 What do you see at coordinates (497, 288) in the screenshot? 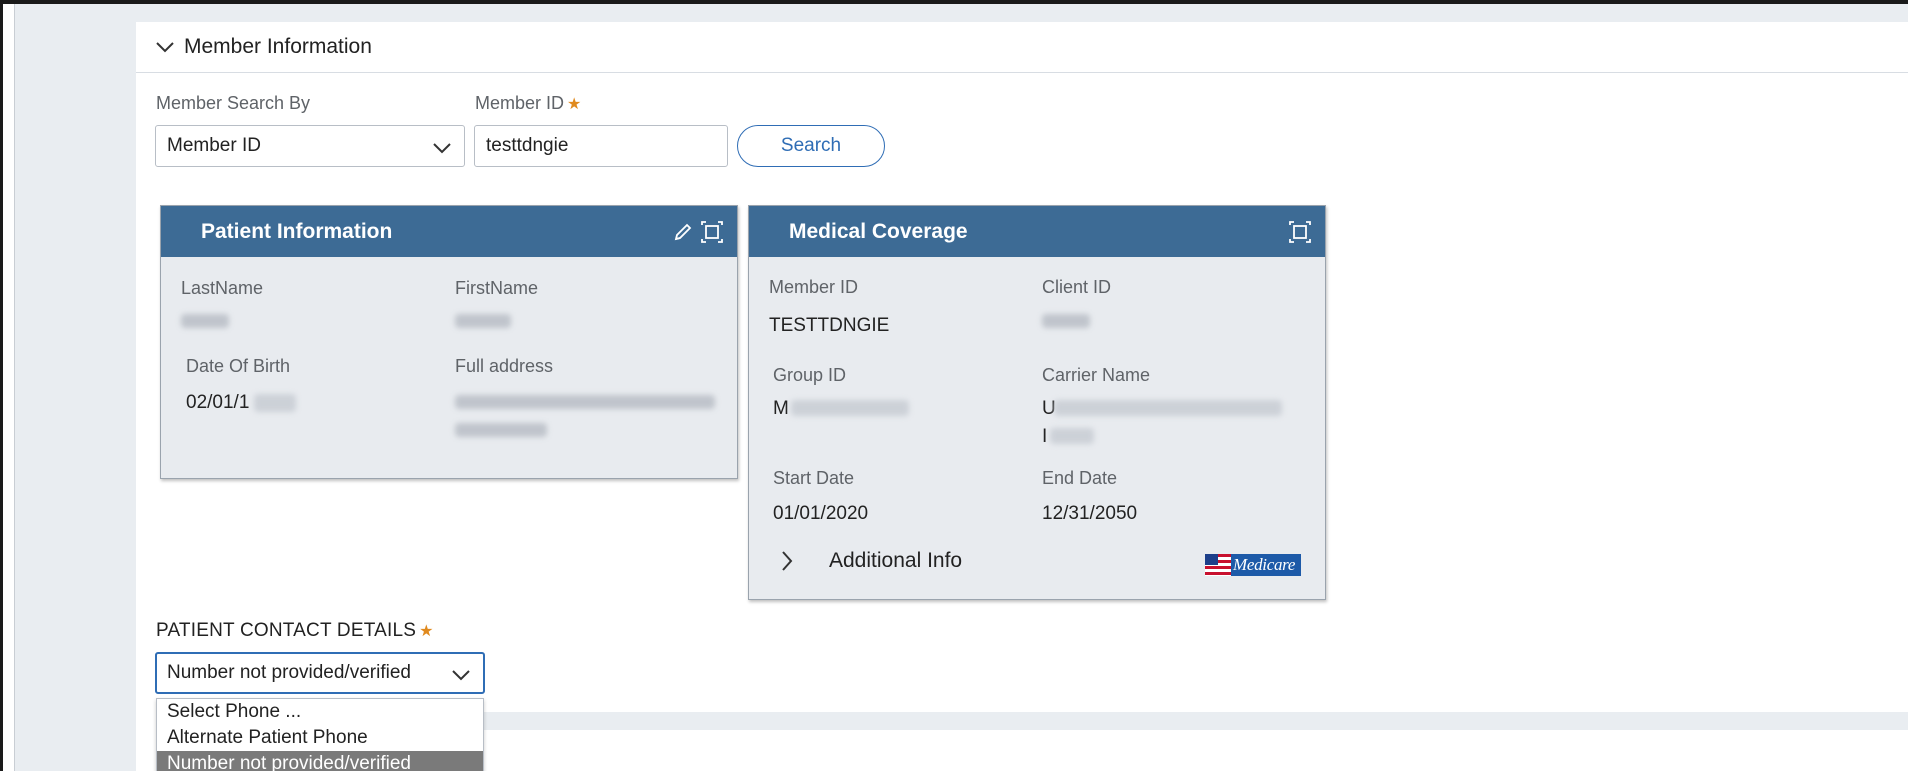
I see `first-name-label: FirstName` at bounding box center [497, 288].